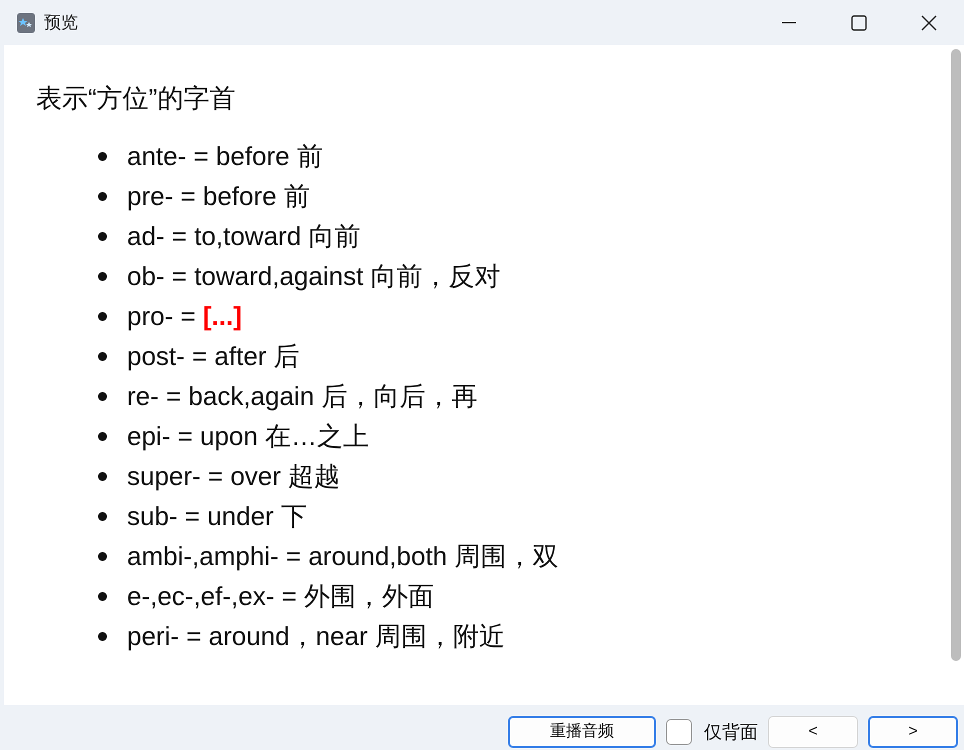 The image size is (964, 750). Describe the element at coordinates (789, 23) in the screenshot. I see `minimize-icon` at that location.